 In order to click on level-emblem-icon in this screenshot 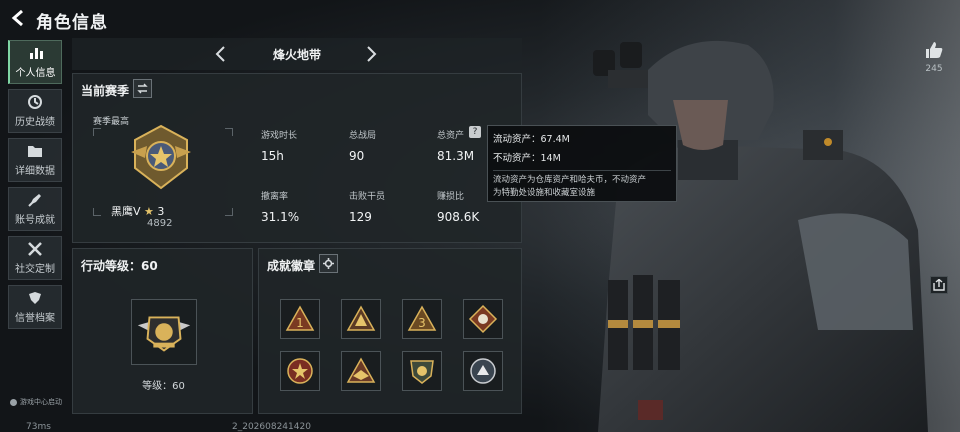, I will do `click(164, 334)`.